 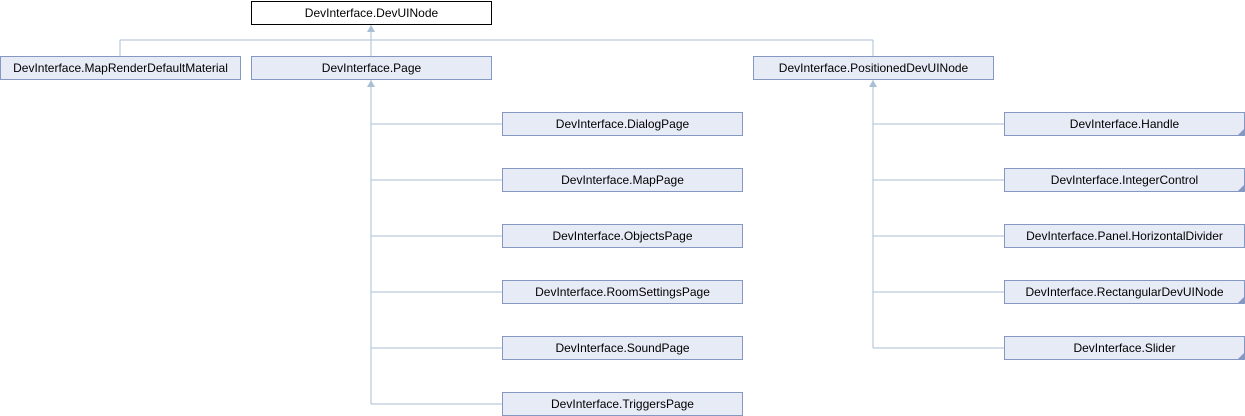 What do you see at coordinates (371, 83) in the screenshot?
I see `arrow-page` at bounding box center [371, 83].